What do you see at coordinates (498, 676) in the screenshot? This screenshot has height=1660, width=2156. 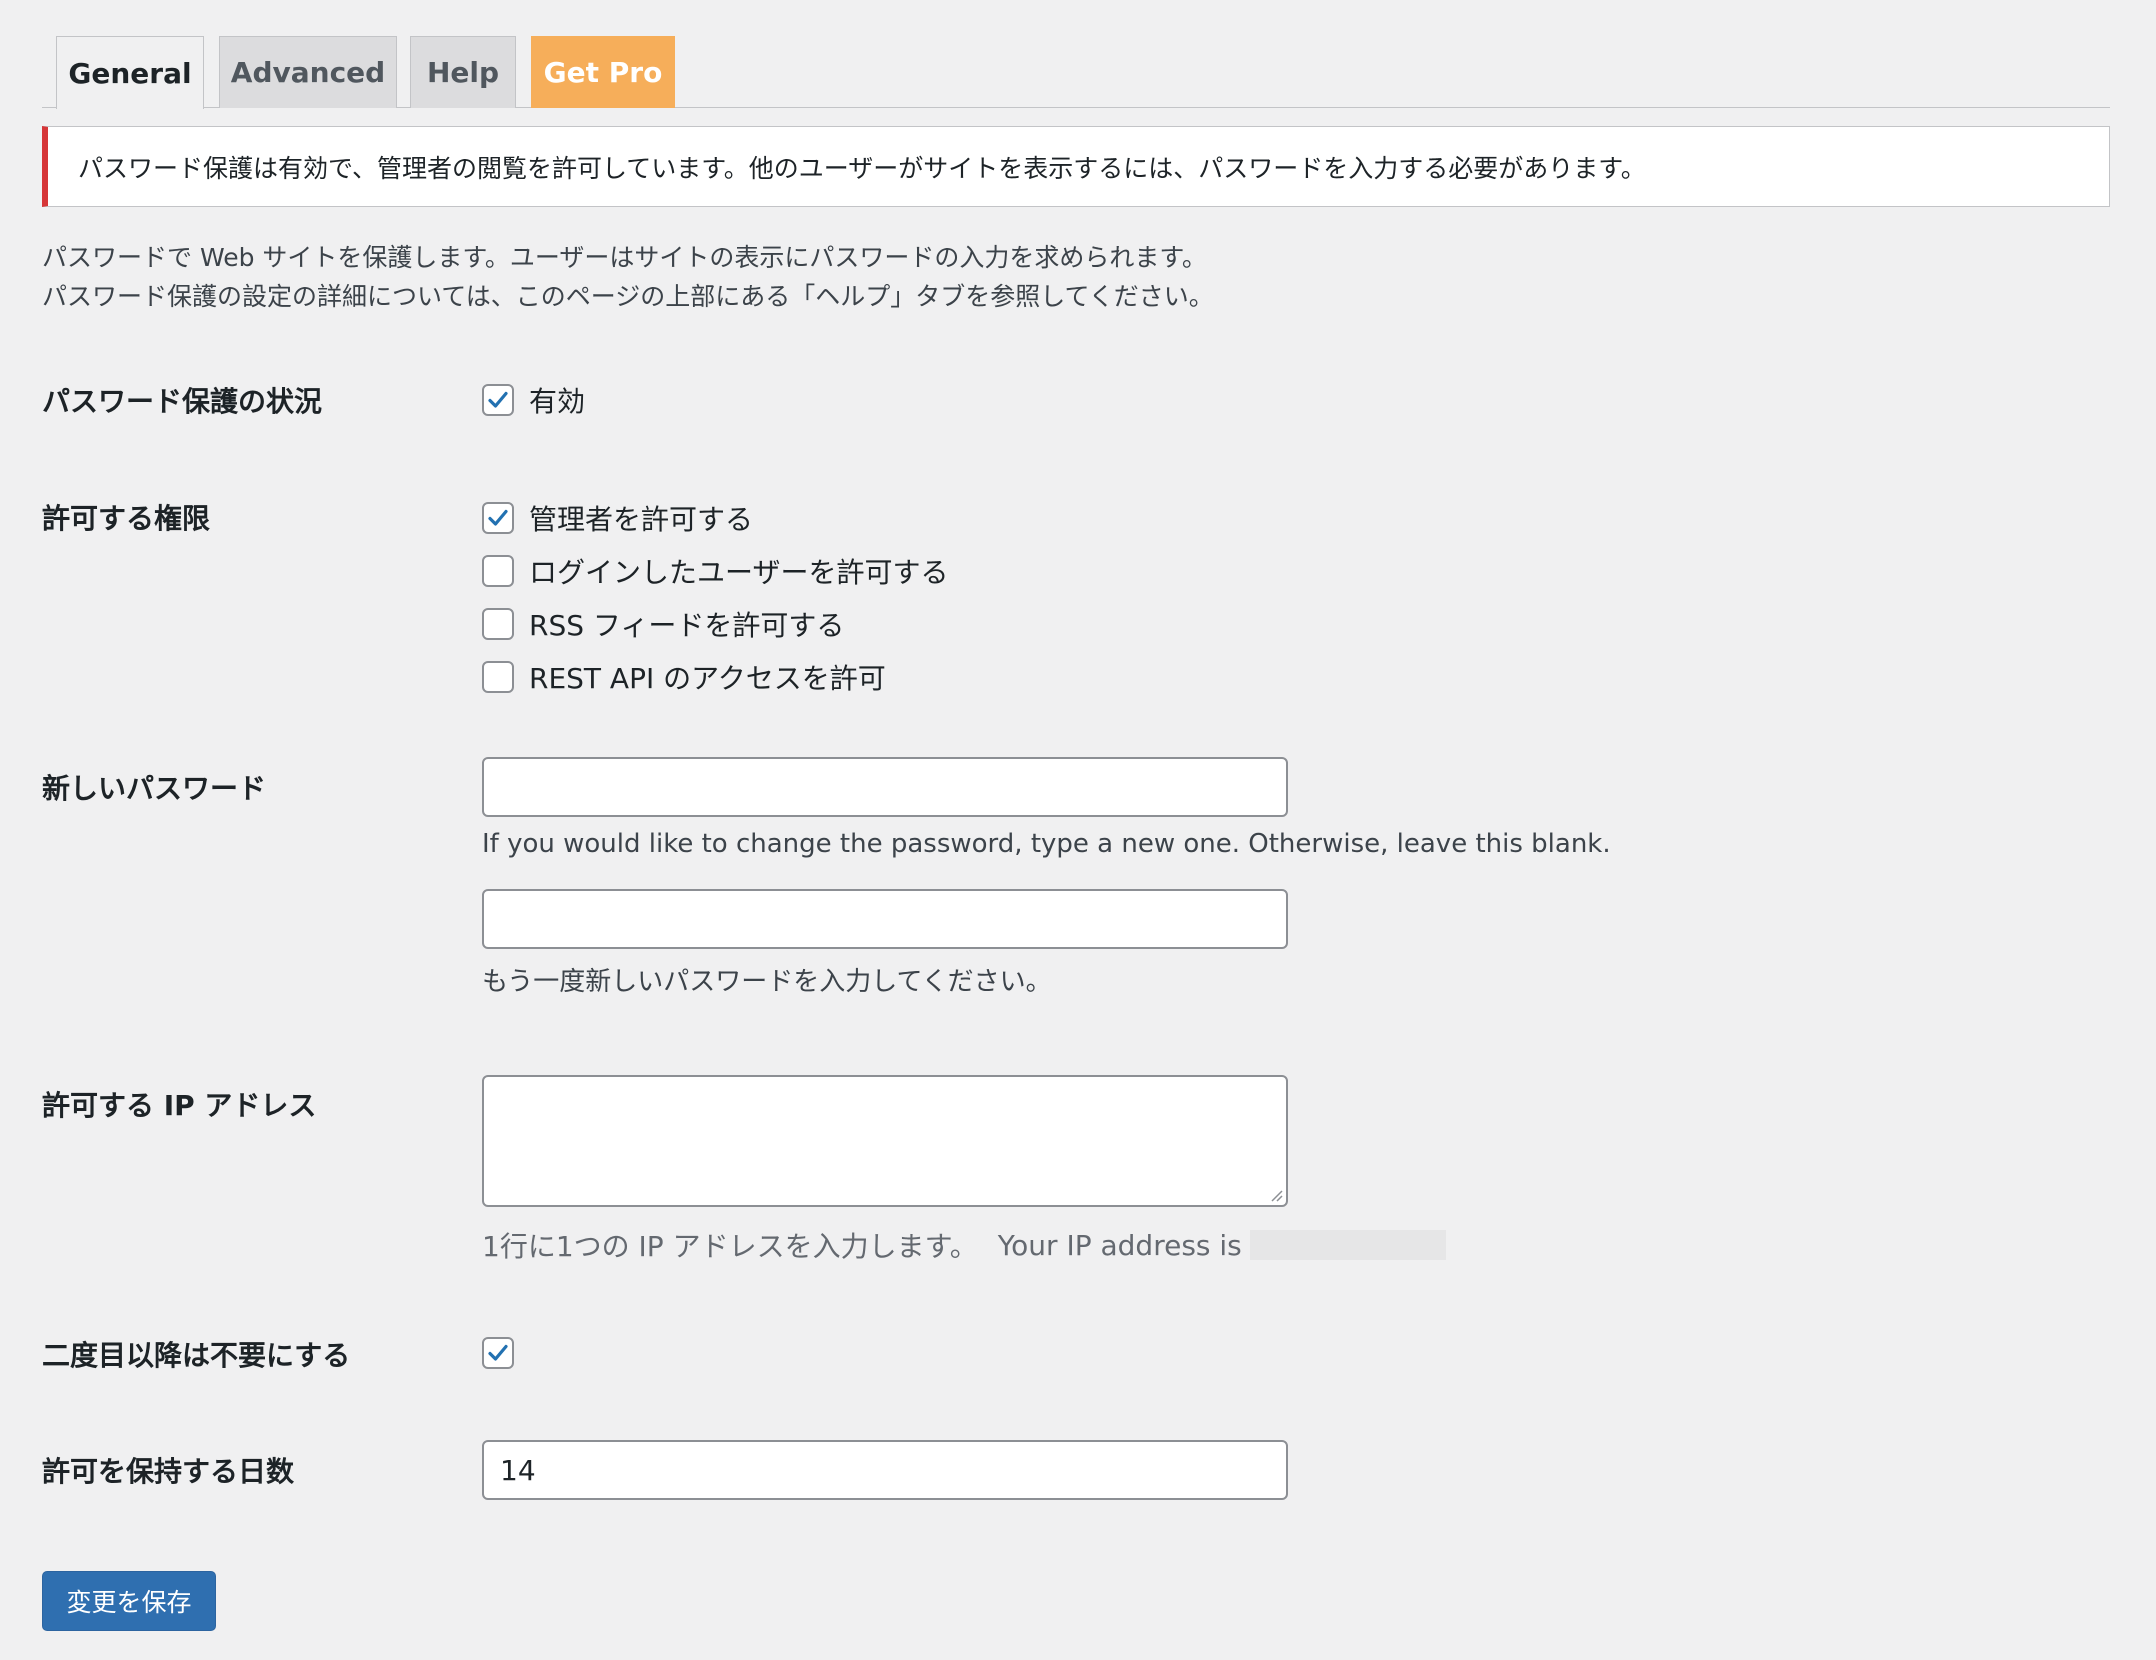 I see `permission-rest-api-checkbox` at bounding box center [498, 676].